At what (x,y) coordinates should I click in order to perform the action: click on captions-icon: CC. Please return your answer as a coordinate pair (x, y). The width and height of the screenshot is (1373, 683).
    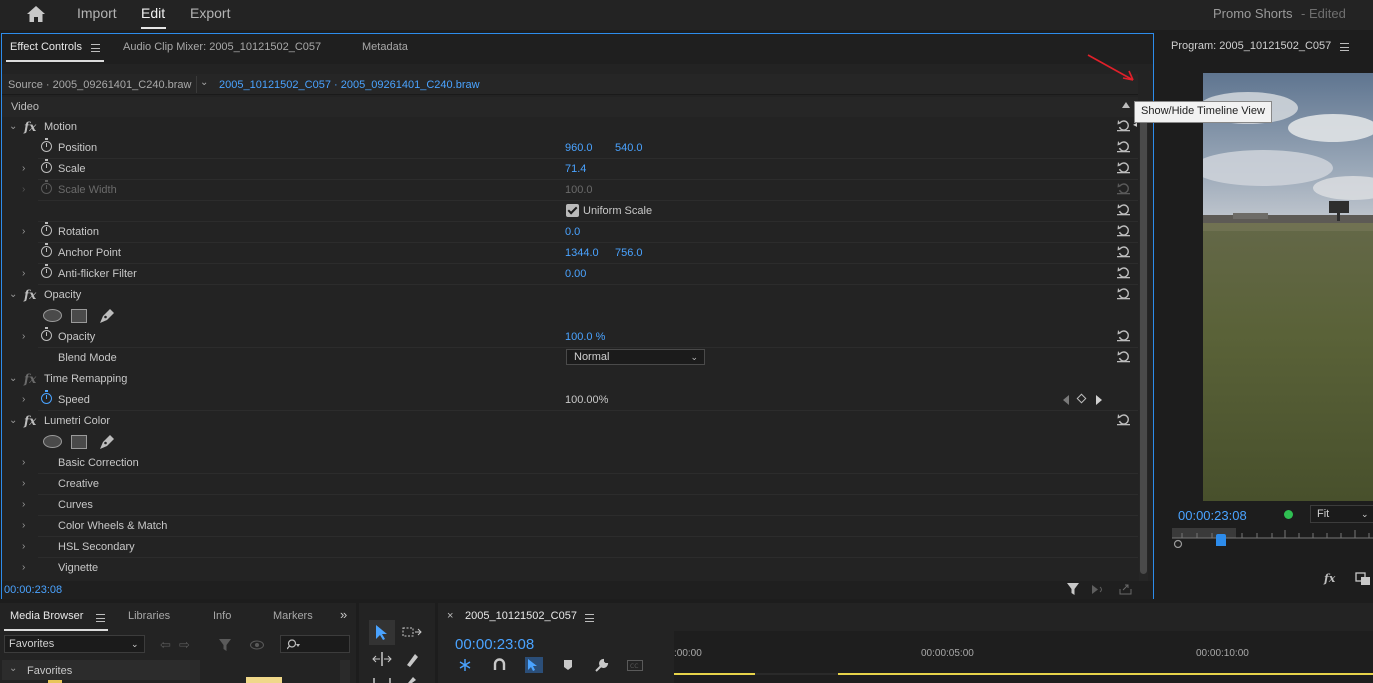
    Looking at the image, I should click on (635, 665).